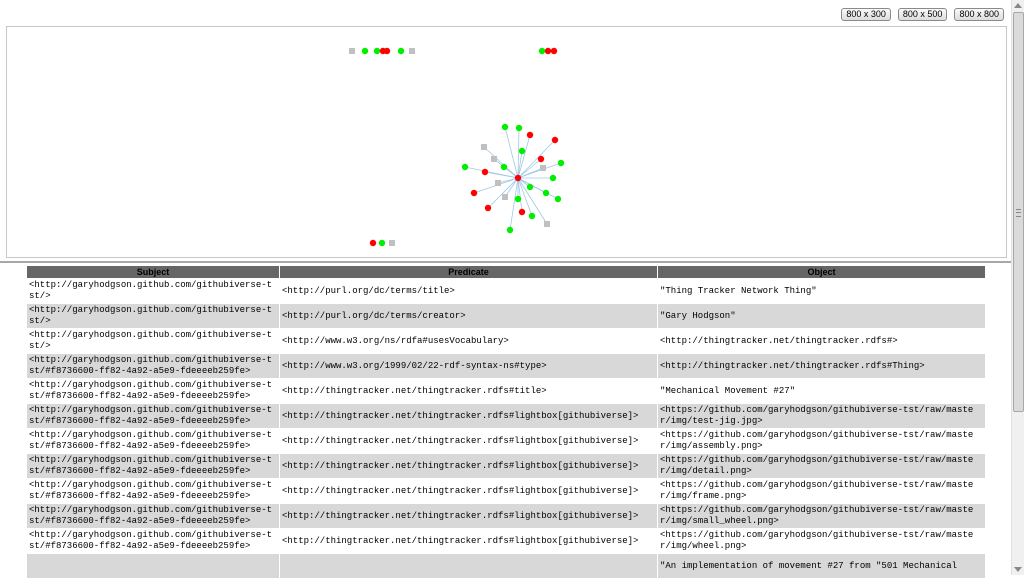 This screenshot has width=1024, height=579. Describe the element at coordinates (866, 14) in the screenshot. I see `size-800x300-button: 800 x 300` at that location.